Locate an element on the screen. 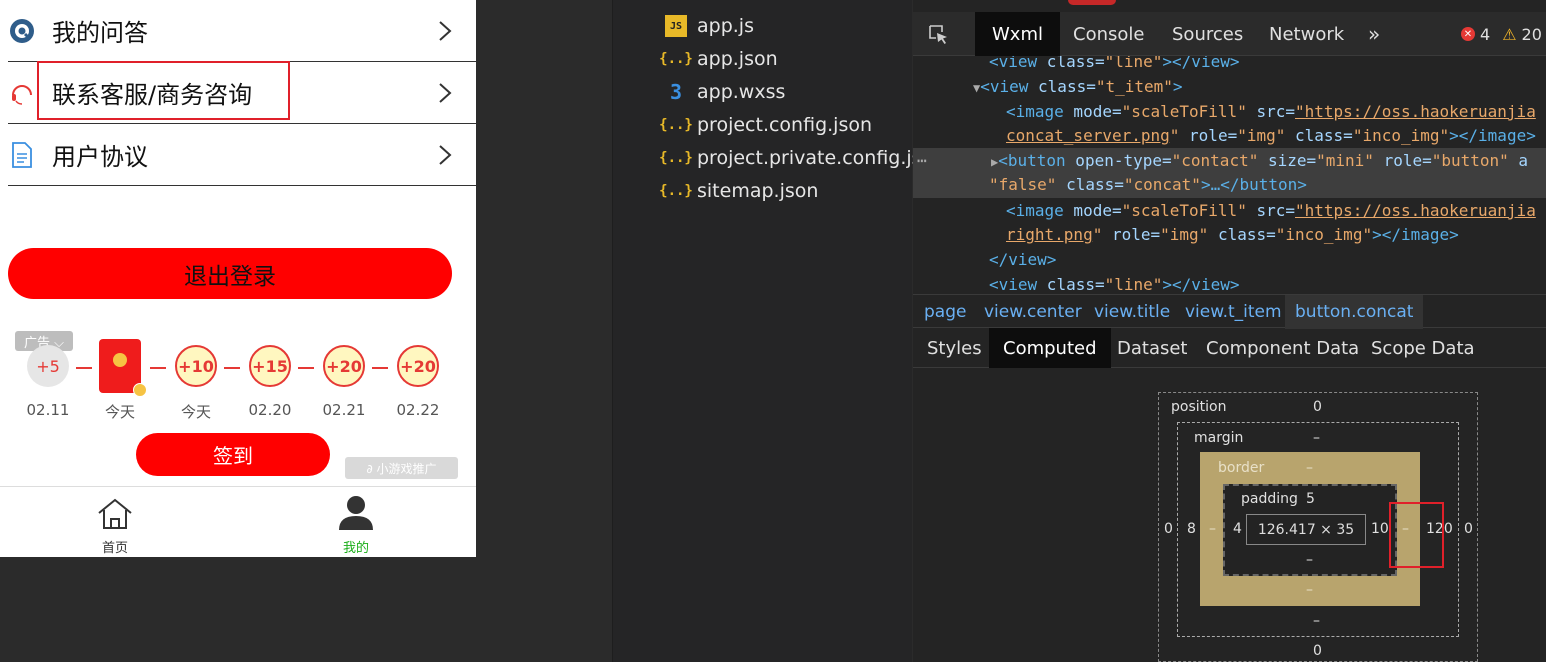 Image resolution: width=1546 pixels, height=662 pixels. tab-scope-data: Scope Data is located at coordinates (1423, 348).